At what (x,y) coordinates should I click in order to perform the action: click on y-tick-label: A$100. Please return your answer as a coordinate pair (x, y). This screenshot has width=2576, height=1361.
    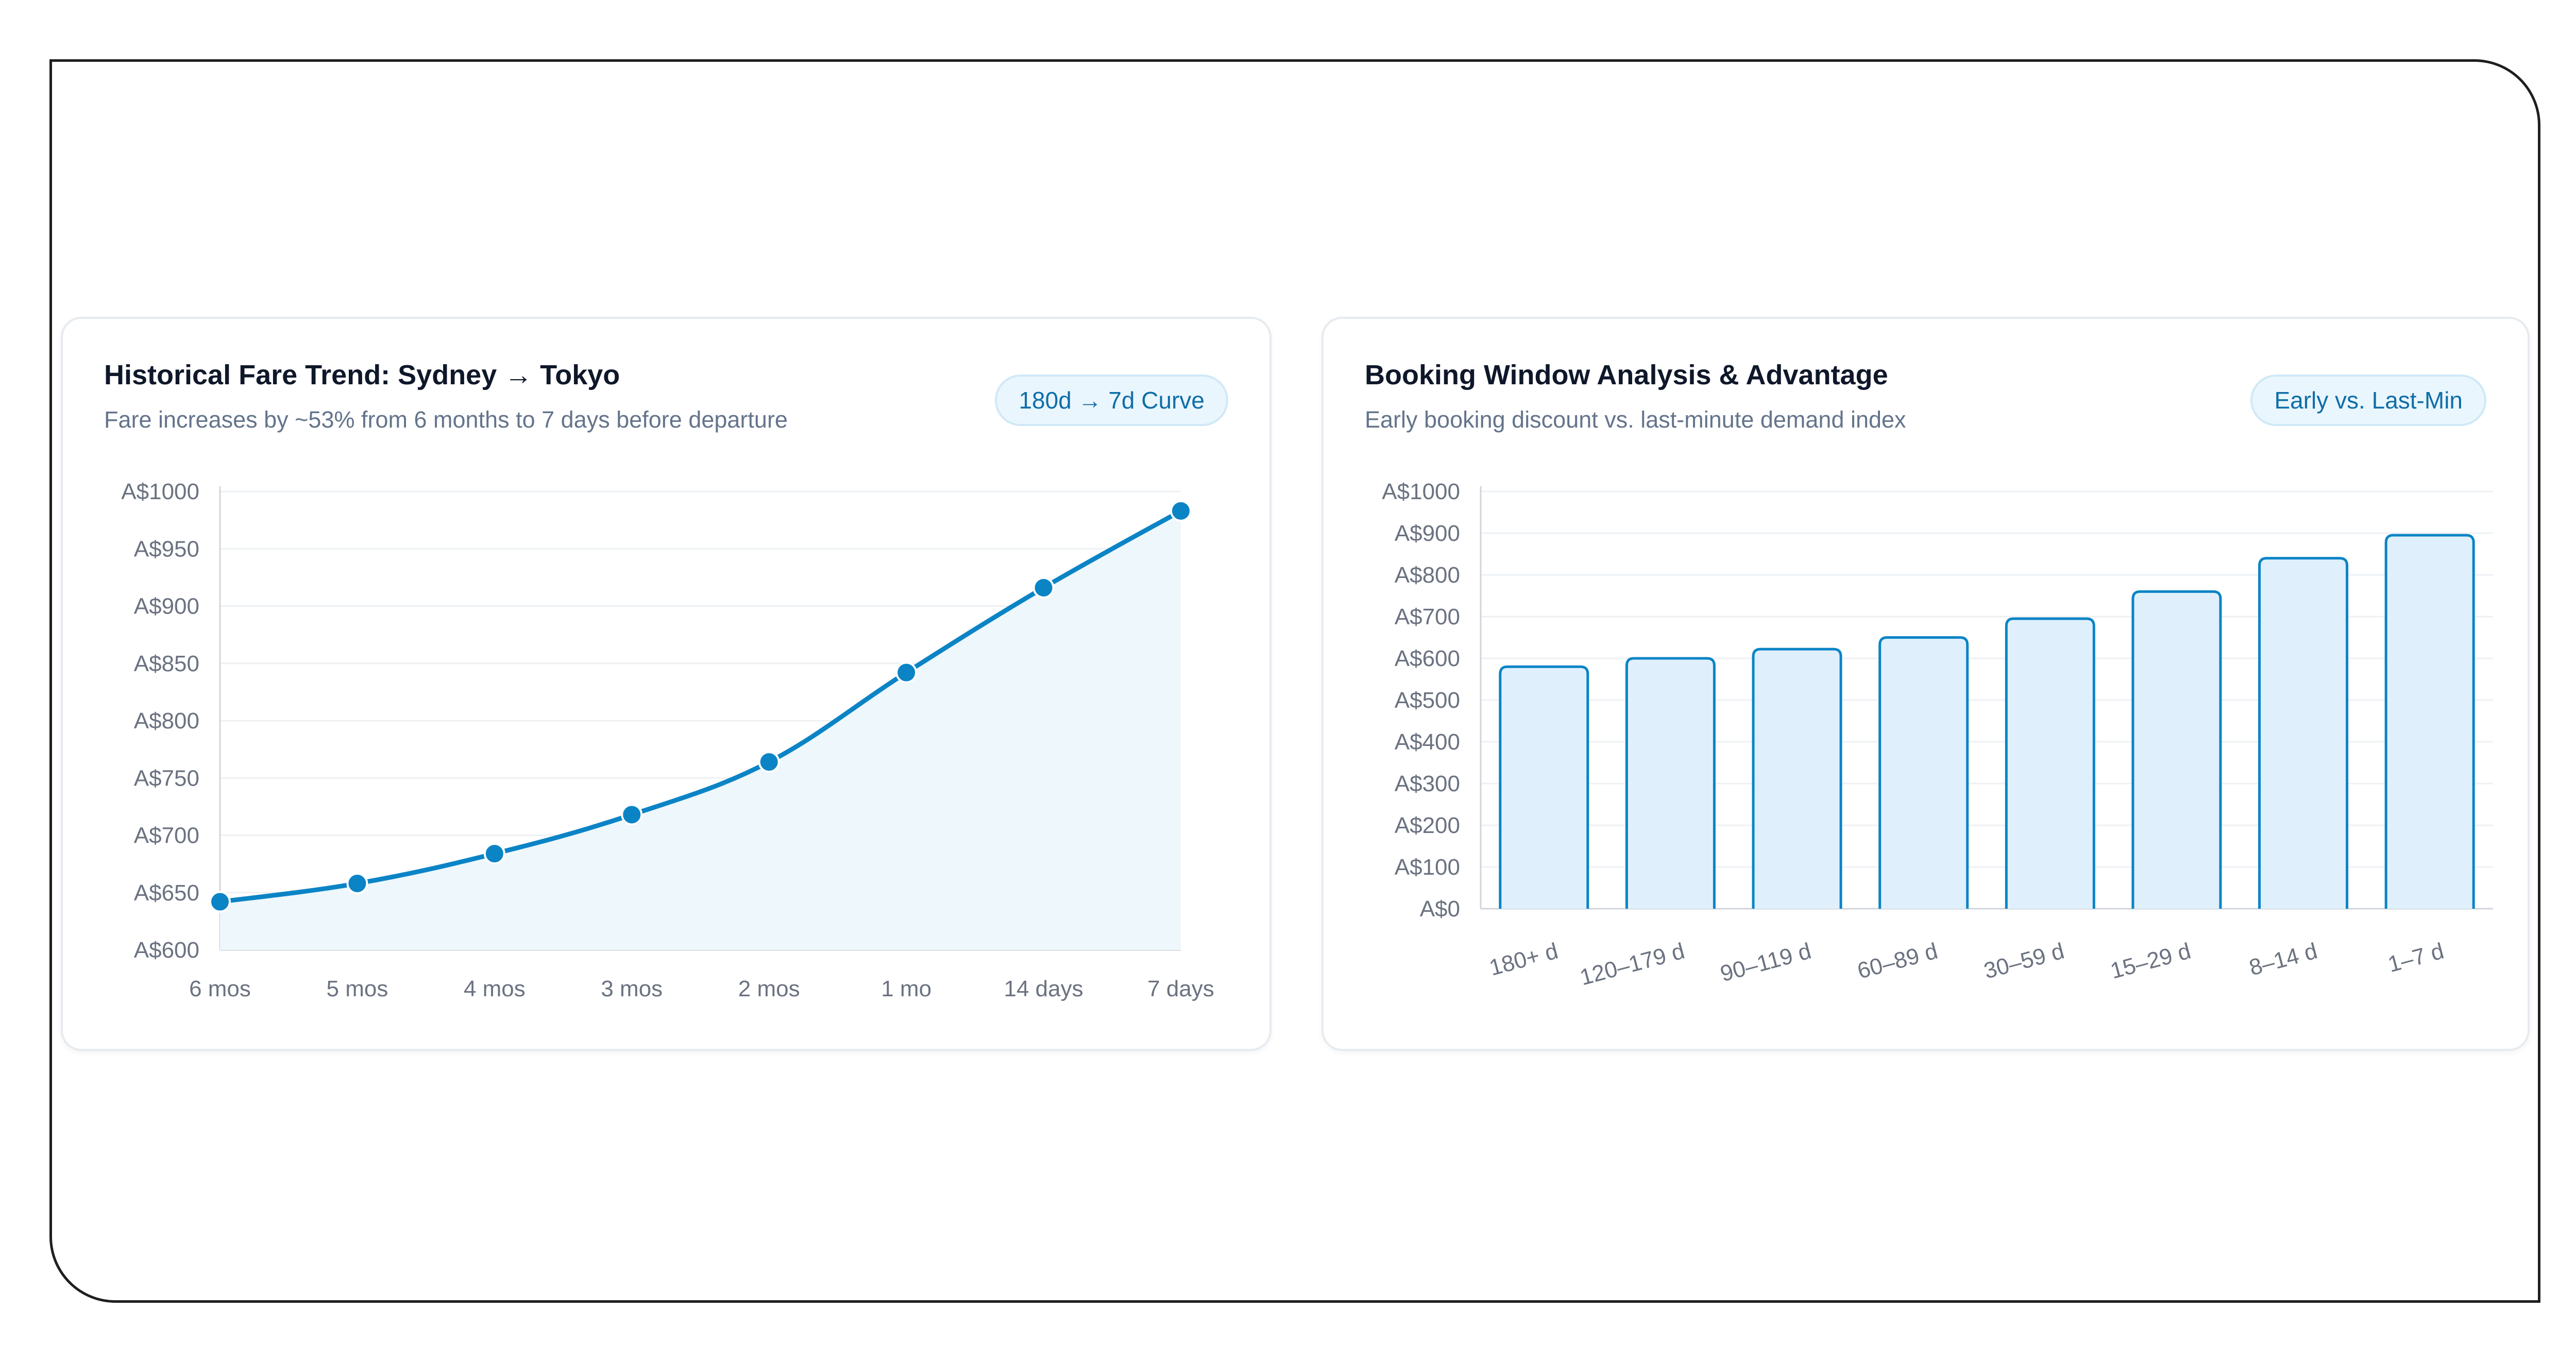
    Looking at the image, I should click on (1427, 867).